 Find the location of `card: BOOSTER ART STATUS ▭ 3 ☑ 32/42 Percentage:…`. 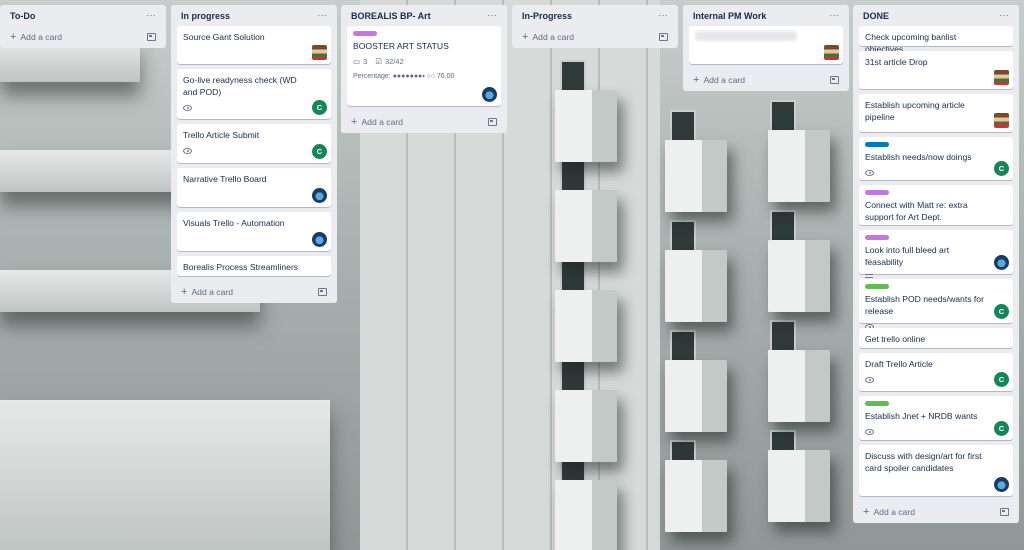

card: BOOSTER ART STATUS ▭ 3 ☑ 32/42 Percentage:… is located at coordinates (424, 66).